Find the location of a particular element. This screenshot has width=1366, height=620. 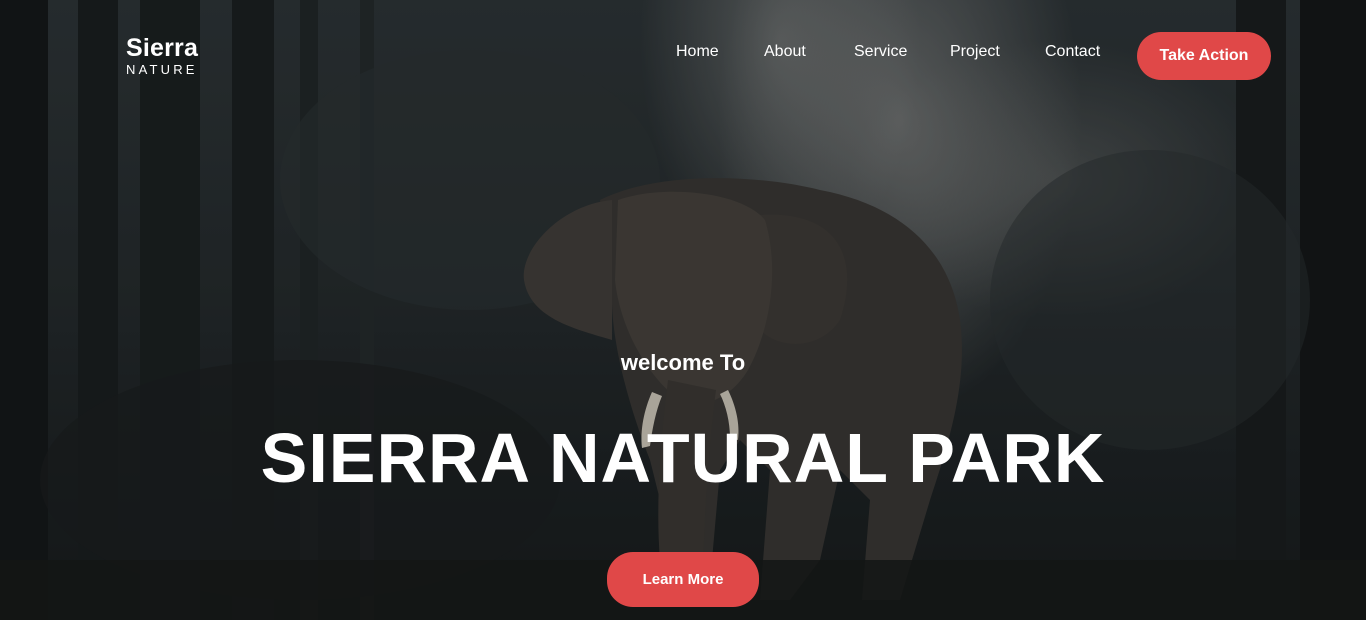

hero-title: SIERRA NATURAL PARK is located at coordinates (683, 458).